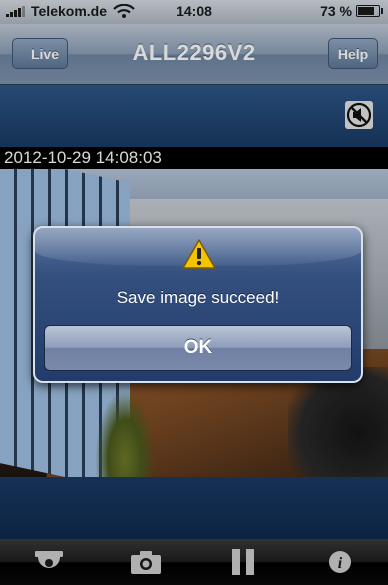 This screenshot has width=388, height=585. I want to click on warning-icon, so click(199, 254).